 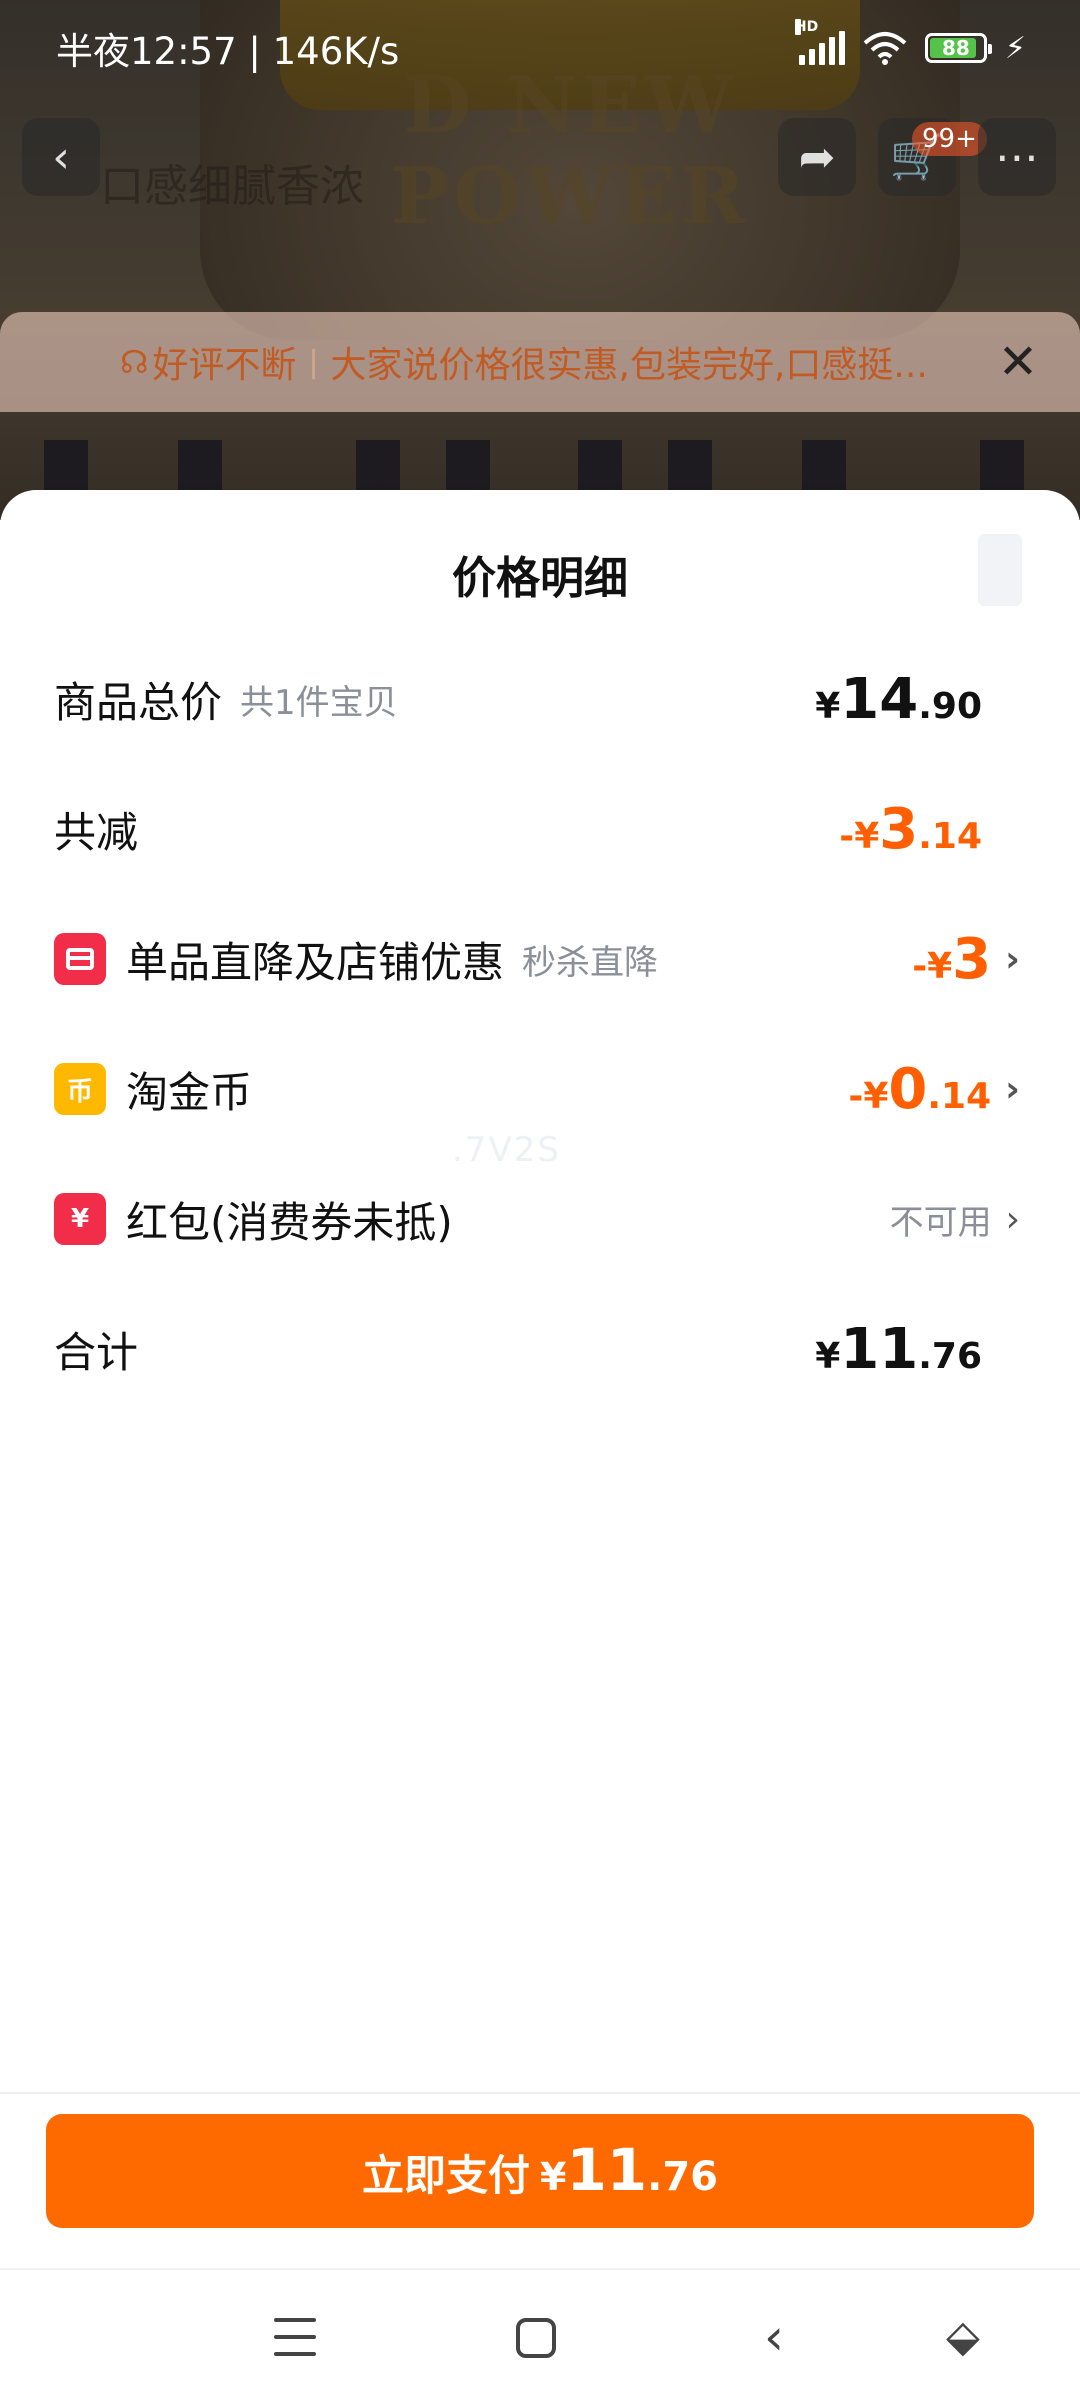 What do you see at coordinates (536, 2338) in the screenshot?
I see `home-icon` at bounding box center [536, 2338].